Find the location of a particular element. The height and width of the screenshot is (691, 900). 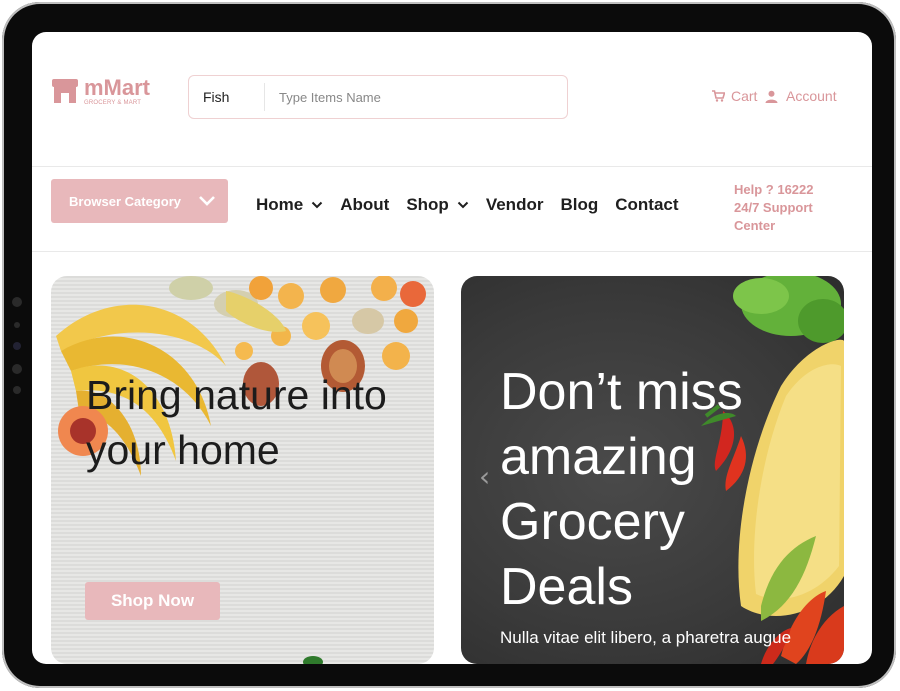

nav-item-blog: Blog is located at coordinates (579, 205).